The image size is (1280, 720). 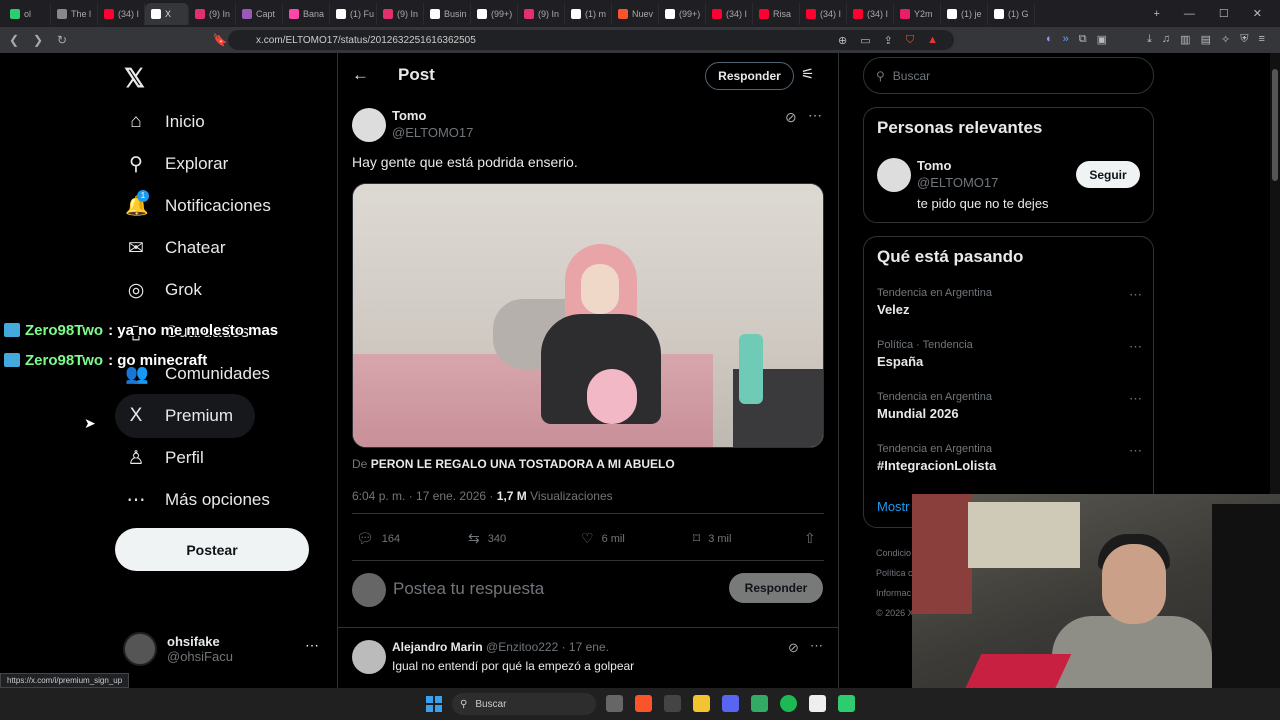 I want to click on sidebar-icon: ▥, so click(x=1185, y=39).